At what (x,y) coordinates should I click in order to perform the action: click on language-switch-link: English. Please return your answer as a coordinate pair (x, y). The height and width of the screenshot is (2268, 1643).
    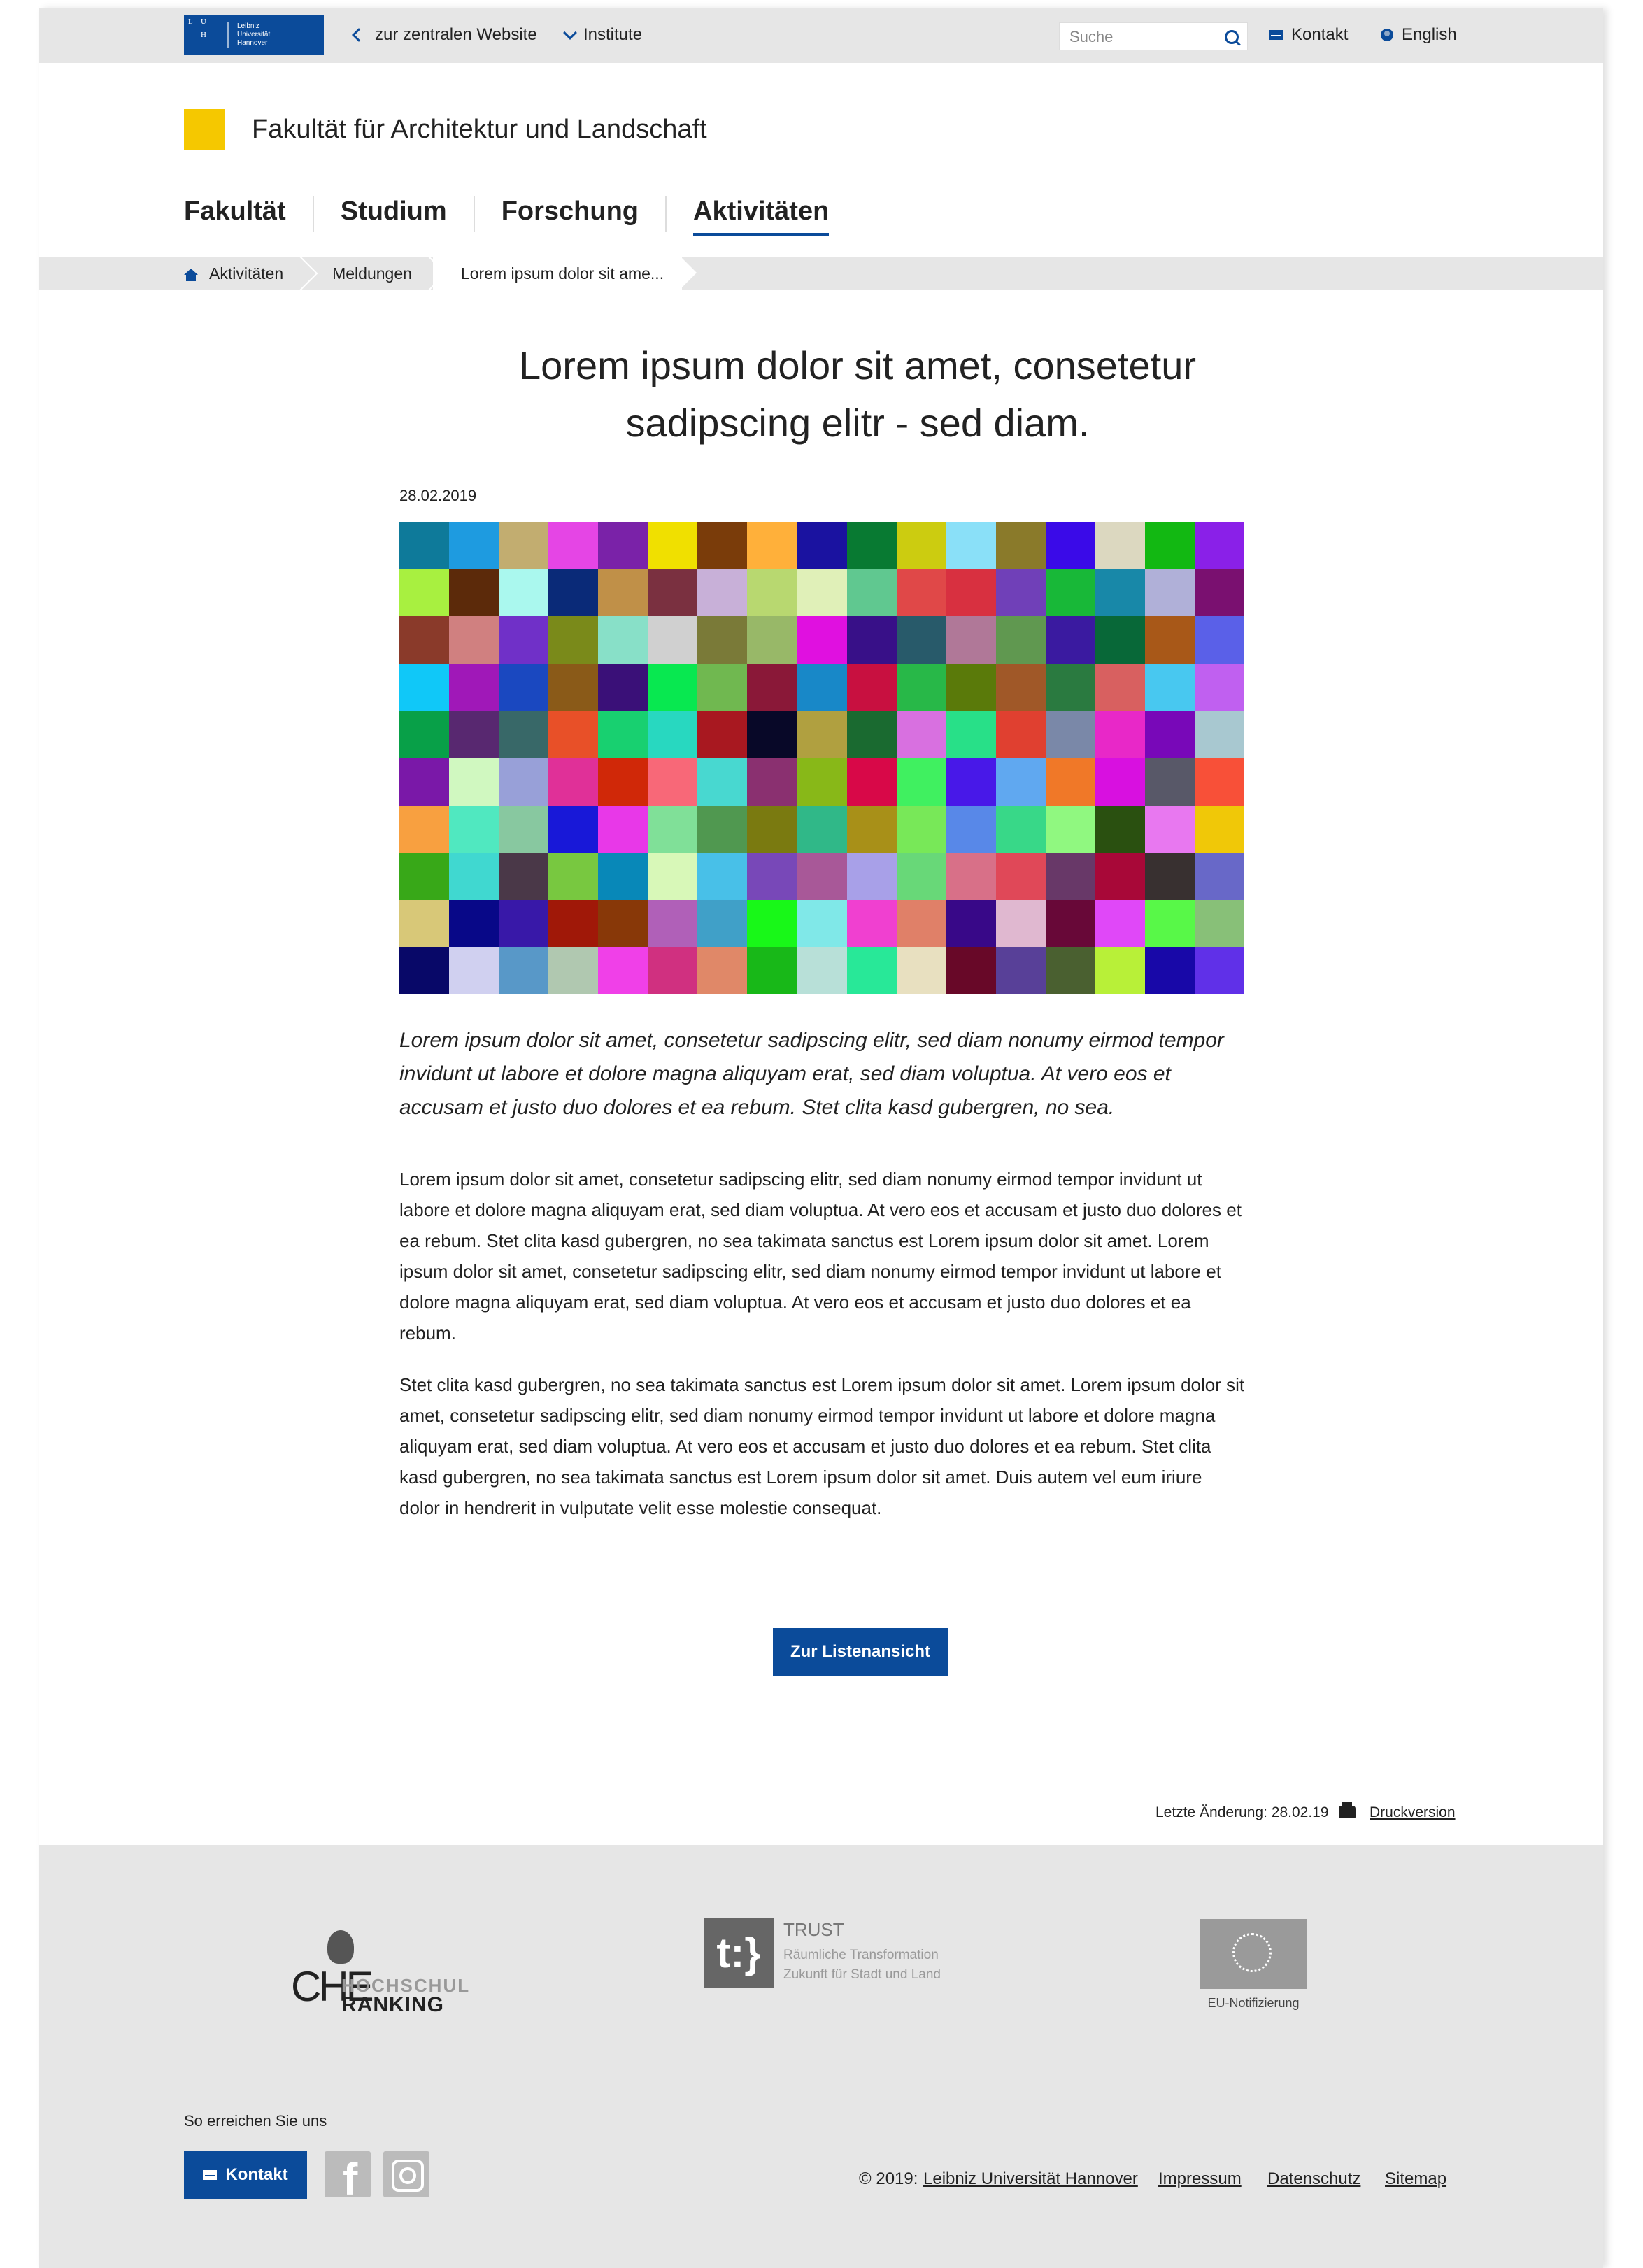
    Looking at the image, I should click on (1419, 35).